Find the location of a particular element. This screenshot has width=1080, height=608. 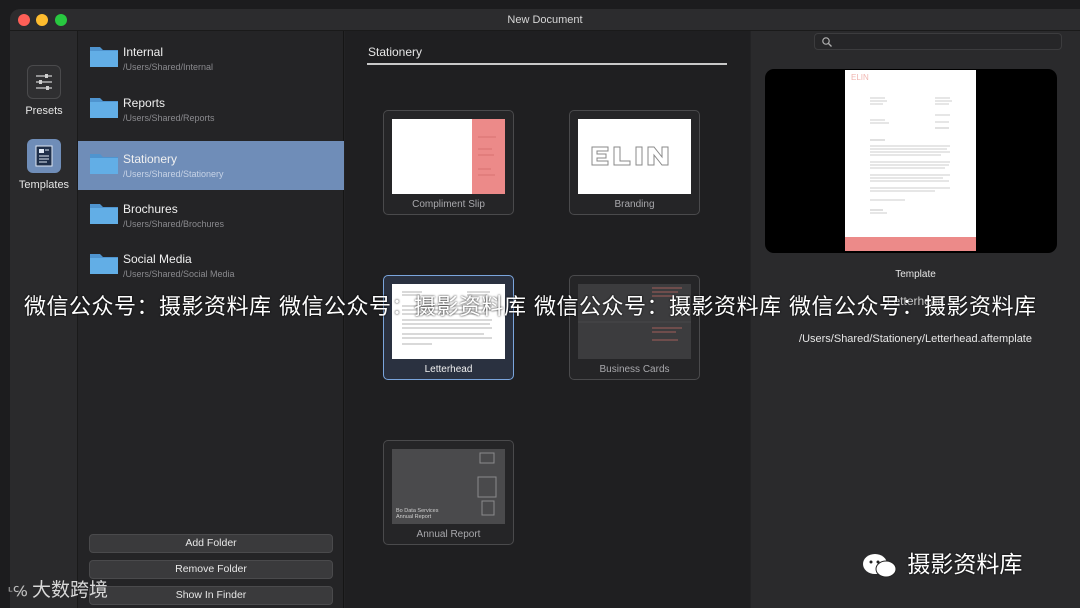

remove-folder-button: Remove Folder is located at coordinates (211, 569).